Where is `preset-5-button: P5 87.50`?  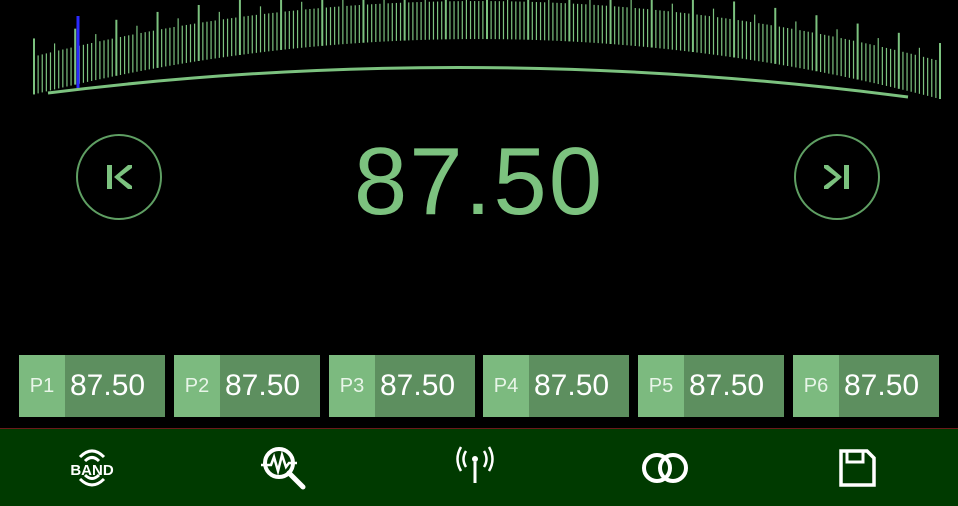
preset-5-button: P5 87.50 is located at coordinates (711, 386).